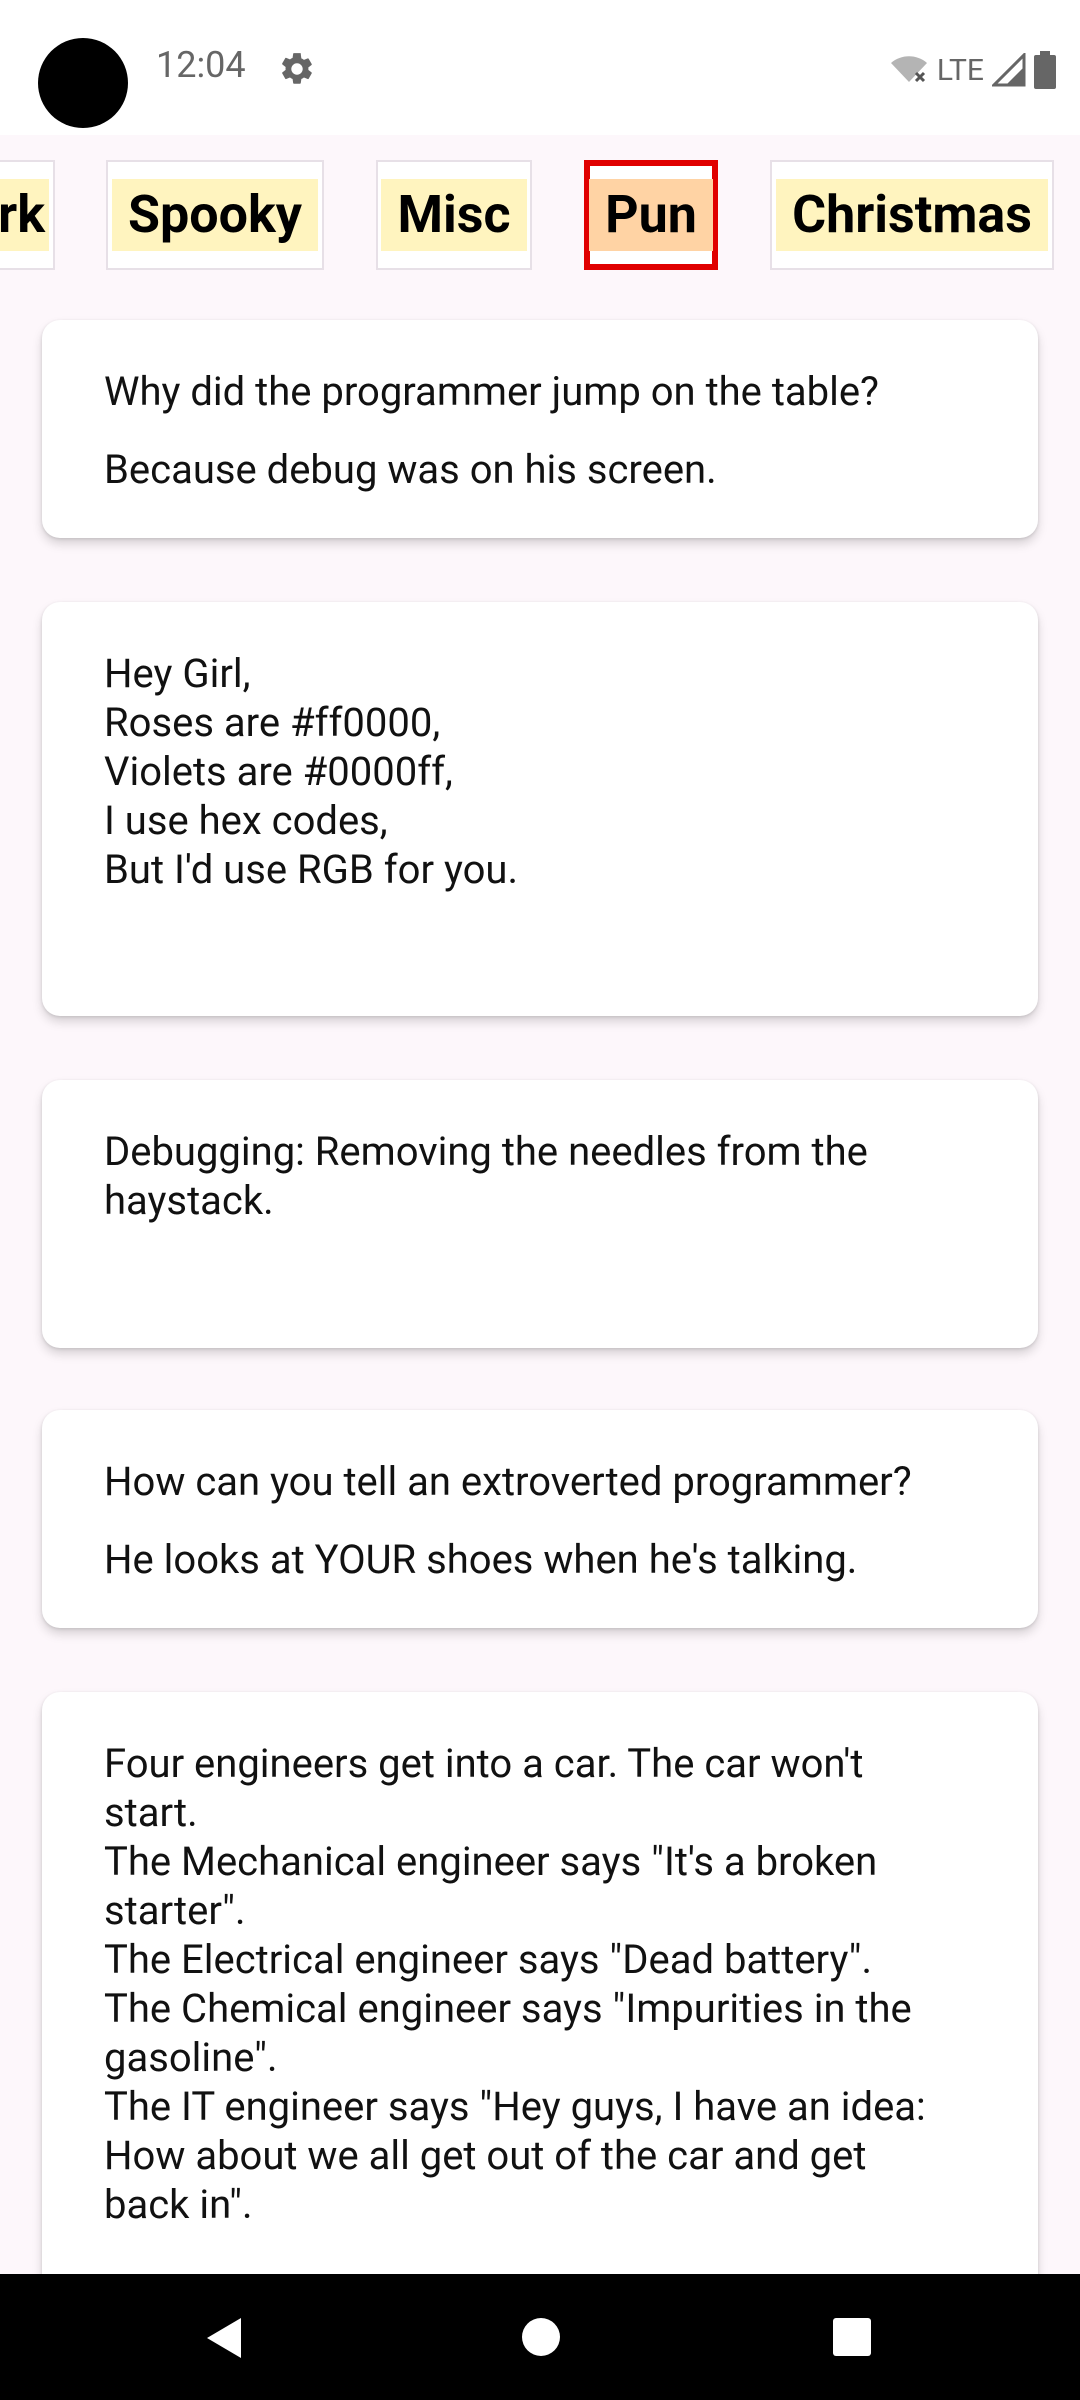  I want to click on category-chip-misc: Misc, so click(454, 215).